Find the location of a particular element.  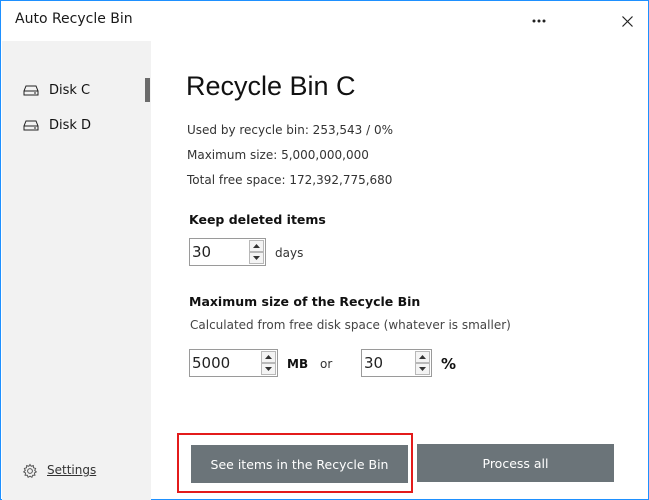

or-label: or is located at coordinates (326, 364).